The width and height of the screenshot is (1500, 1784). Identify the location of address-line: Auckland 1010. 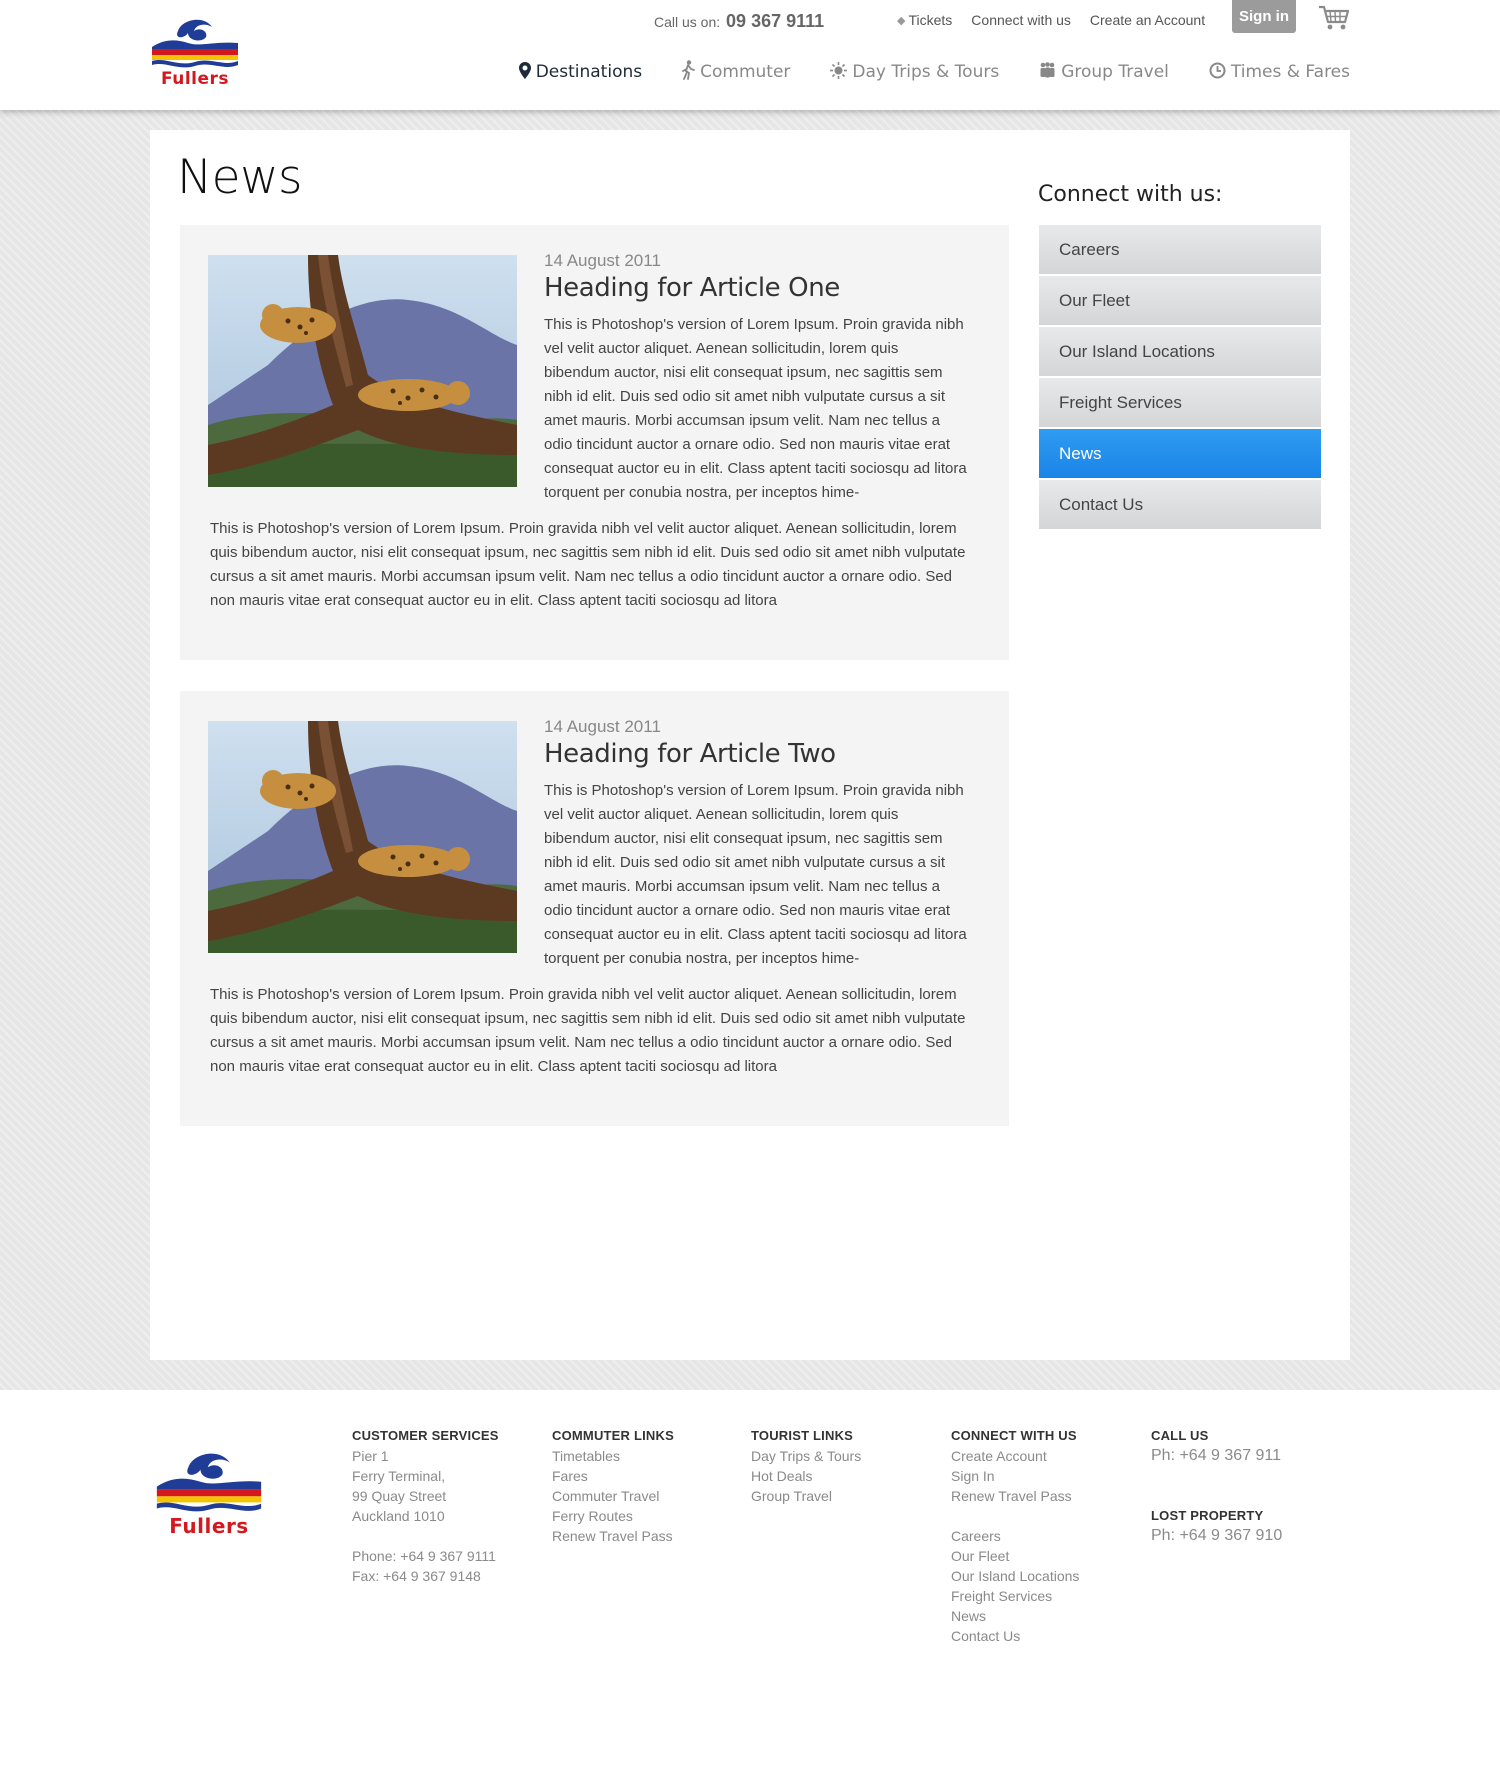
(398, 1516).